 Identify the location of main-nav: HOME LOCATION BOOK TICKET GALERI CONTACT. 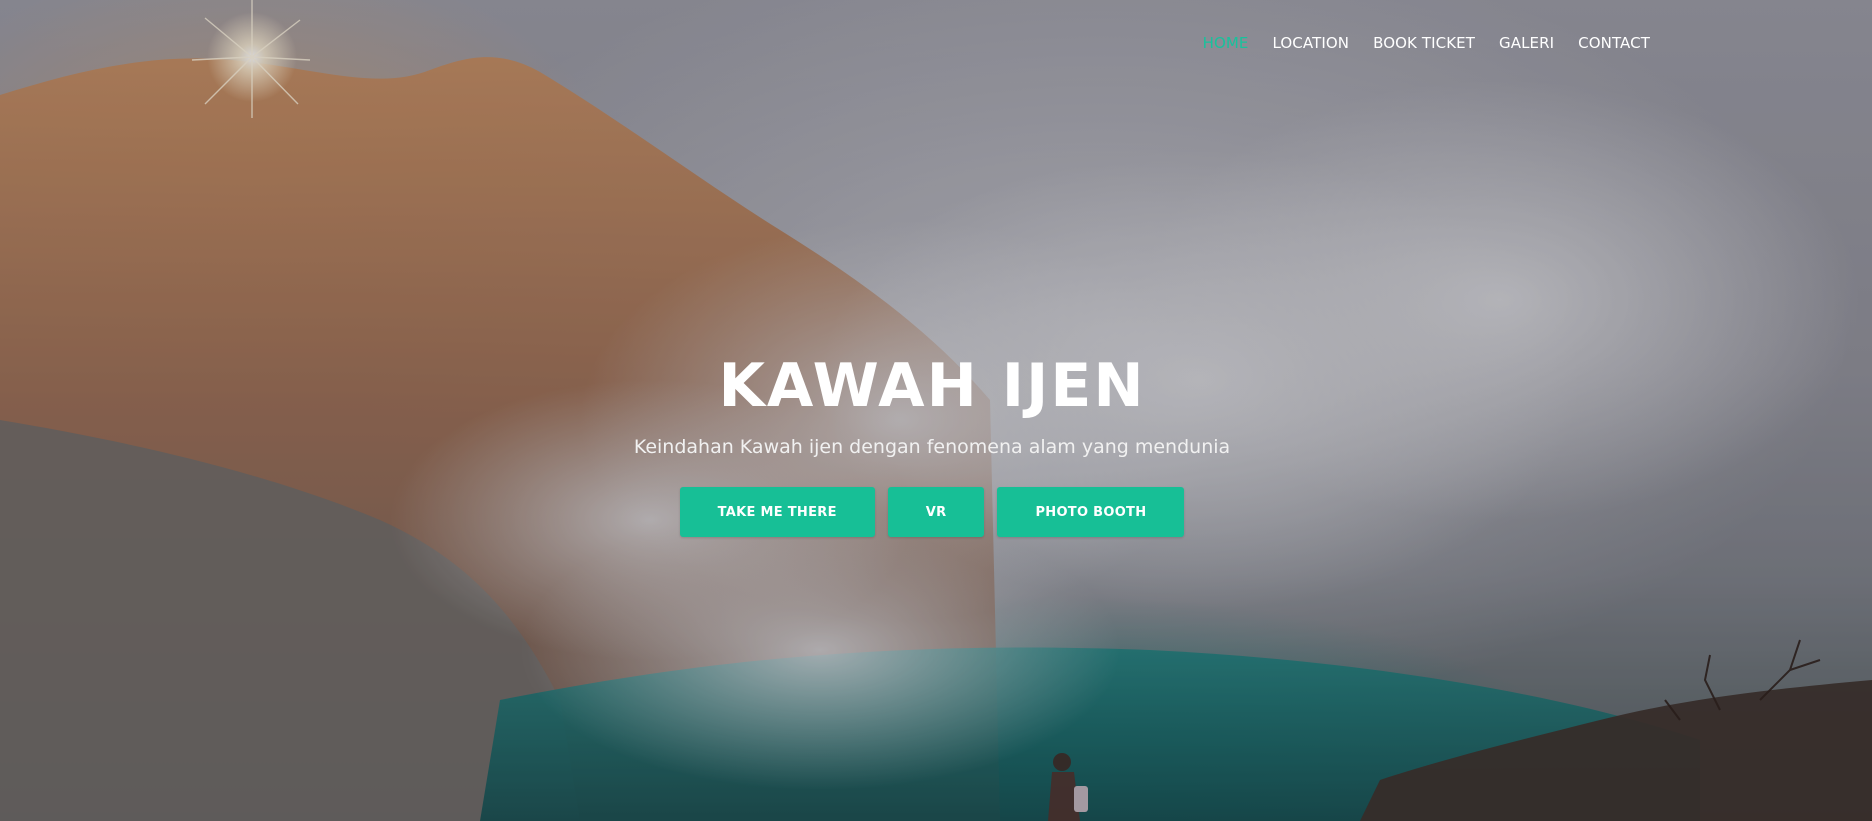
(1426, 43).